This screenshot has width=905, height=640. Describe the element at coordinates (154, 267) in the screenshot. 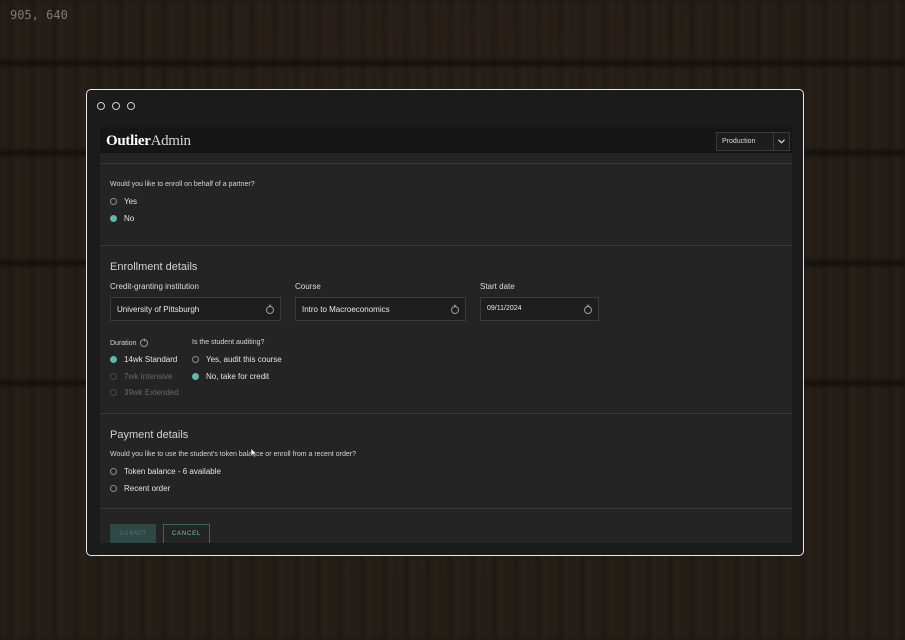

I see `enrollment-details-heading: Enrollment details` at that location.